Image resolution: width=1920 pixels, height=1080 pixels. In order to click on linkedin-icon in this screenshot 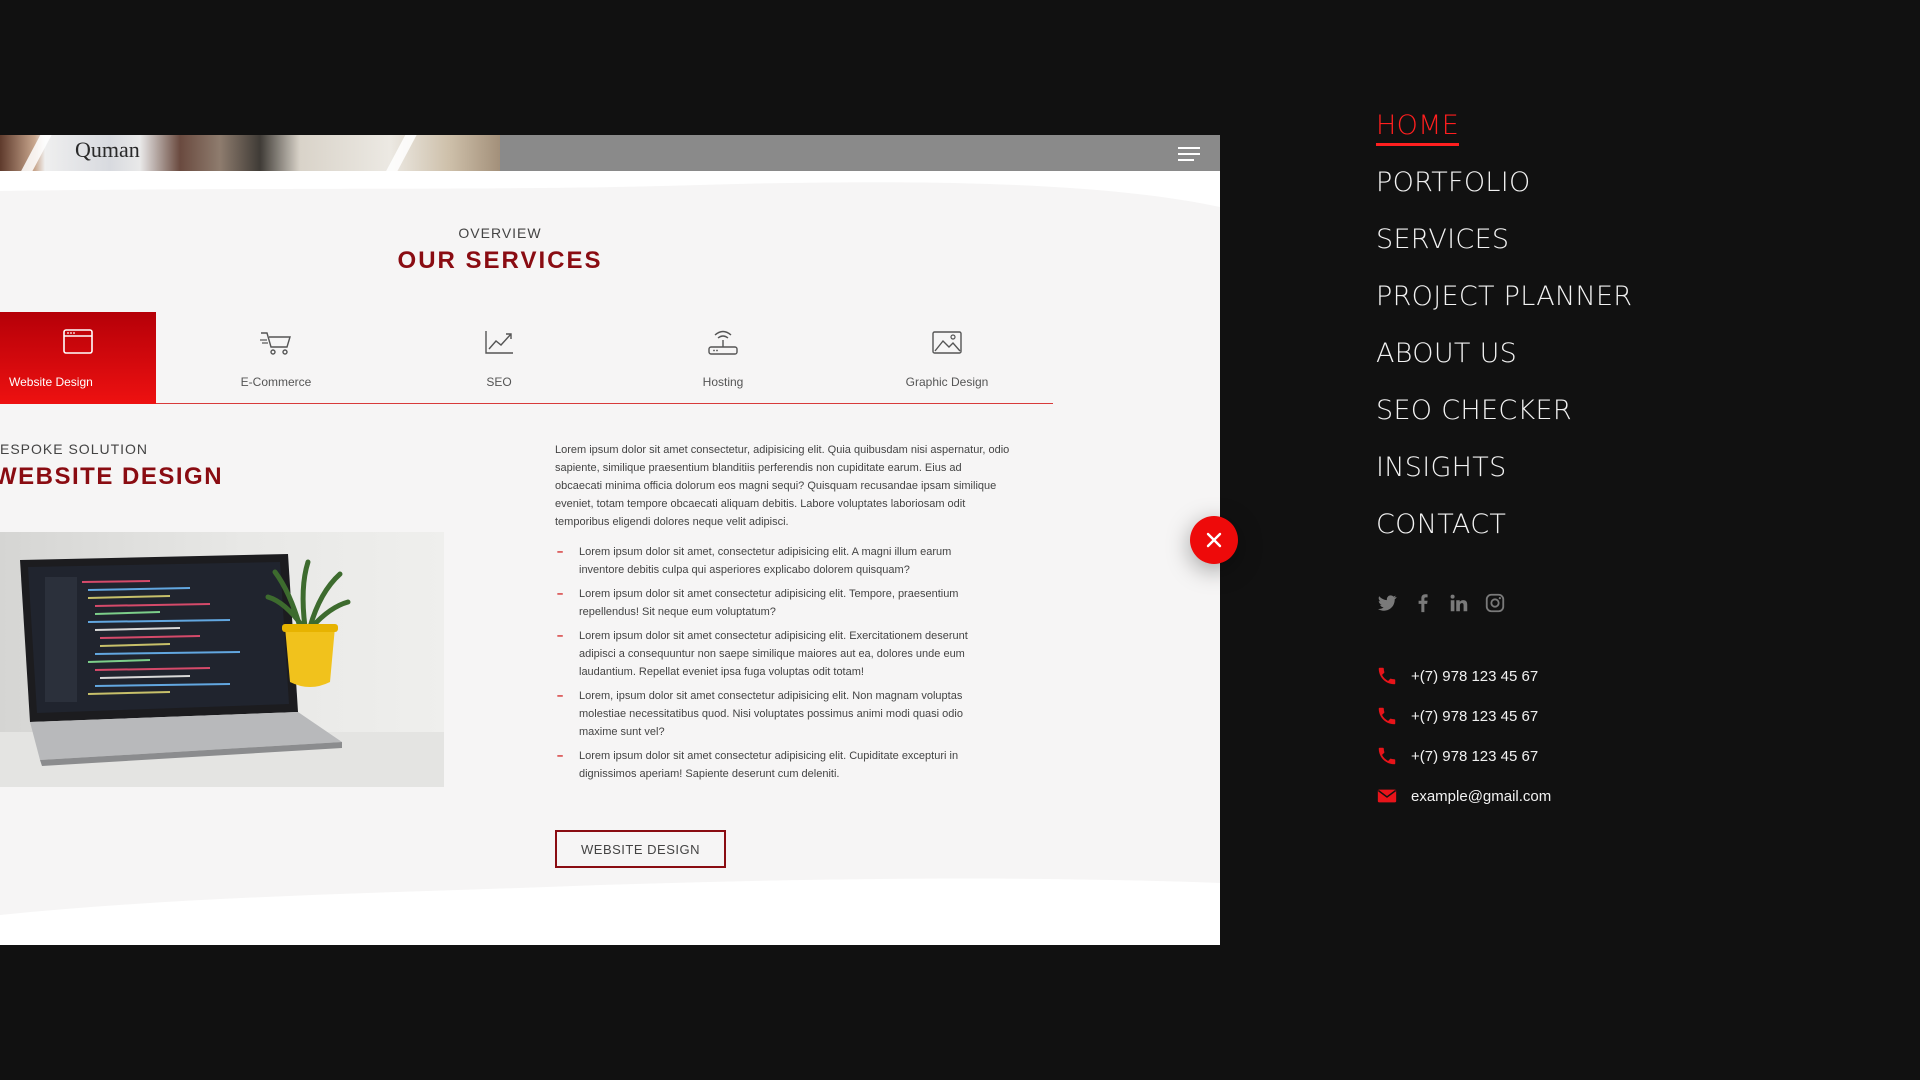, I will do `click(1459, 603)`.